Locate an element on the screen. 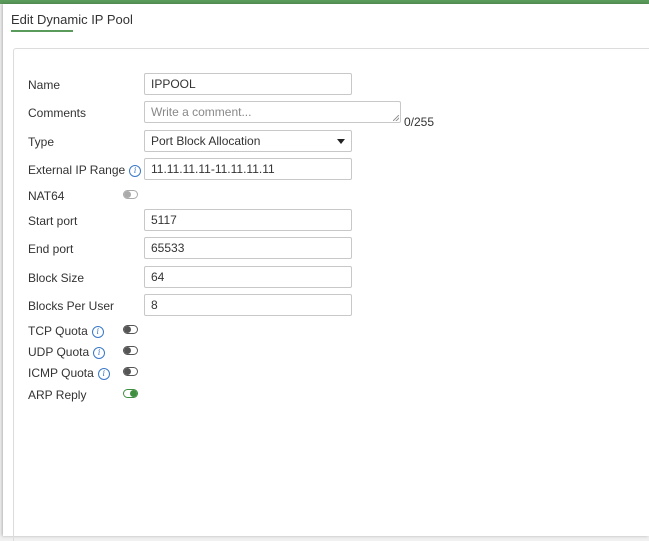 The image size is (649, 541). end-port-input is located at coordinates (248, 248).